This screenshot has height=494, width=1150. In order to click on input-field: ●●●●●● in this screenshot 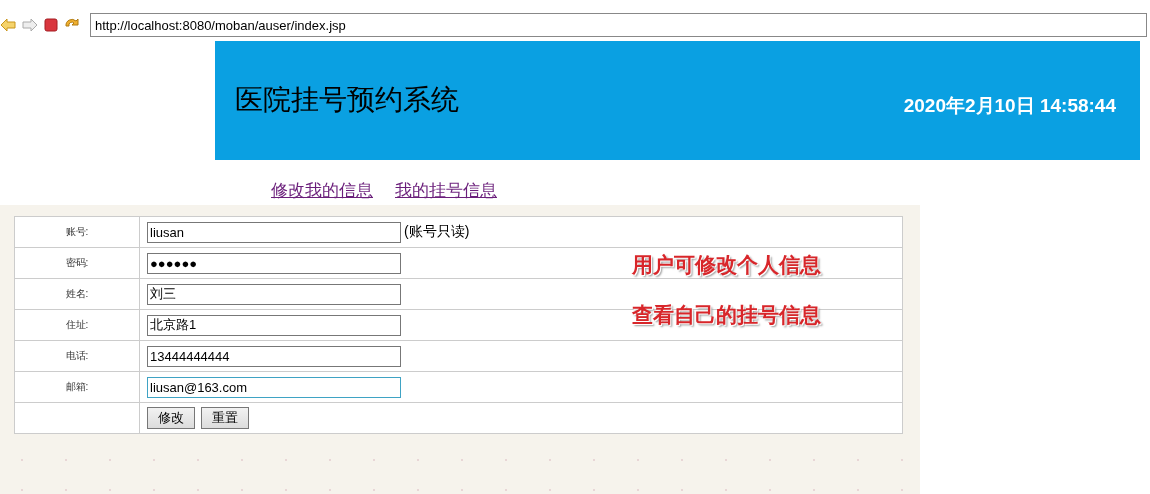, I will do `click(274, 263)`.